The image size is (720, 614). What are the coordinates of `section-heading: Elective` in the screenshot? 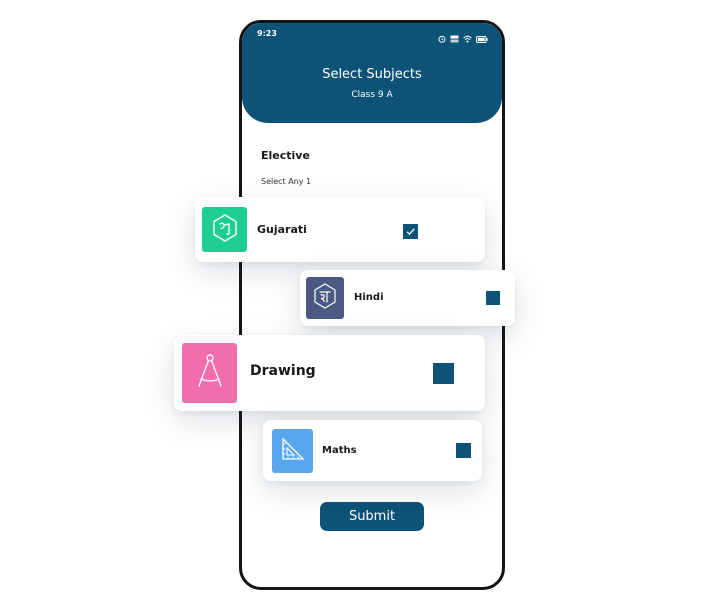 It's located at (285, 155).